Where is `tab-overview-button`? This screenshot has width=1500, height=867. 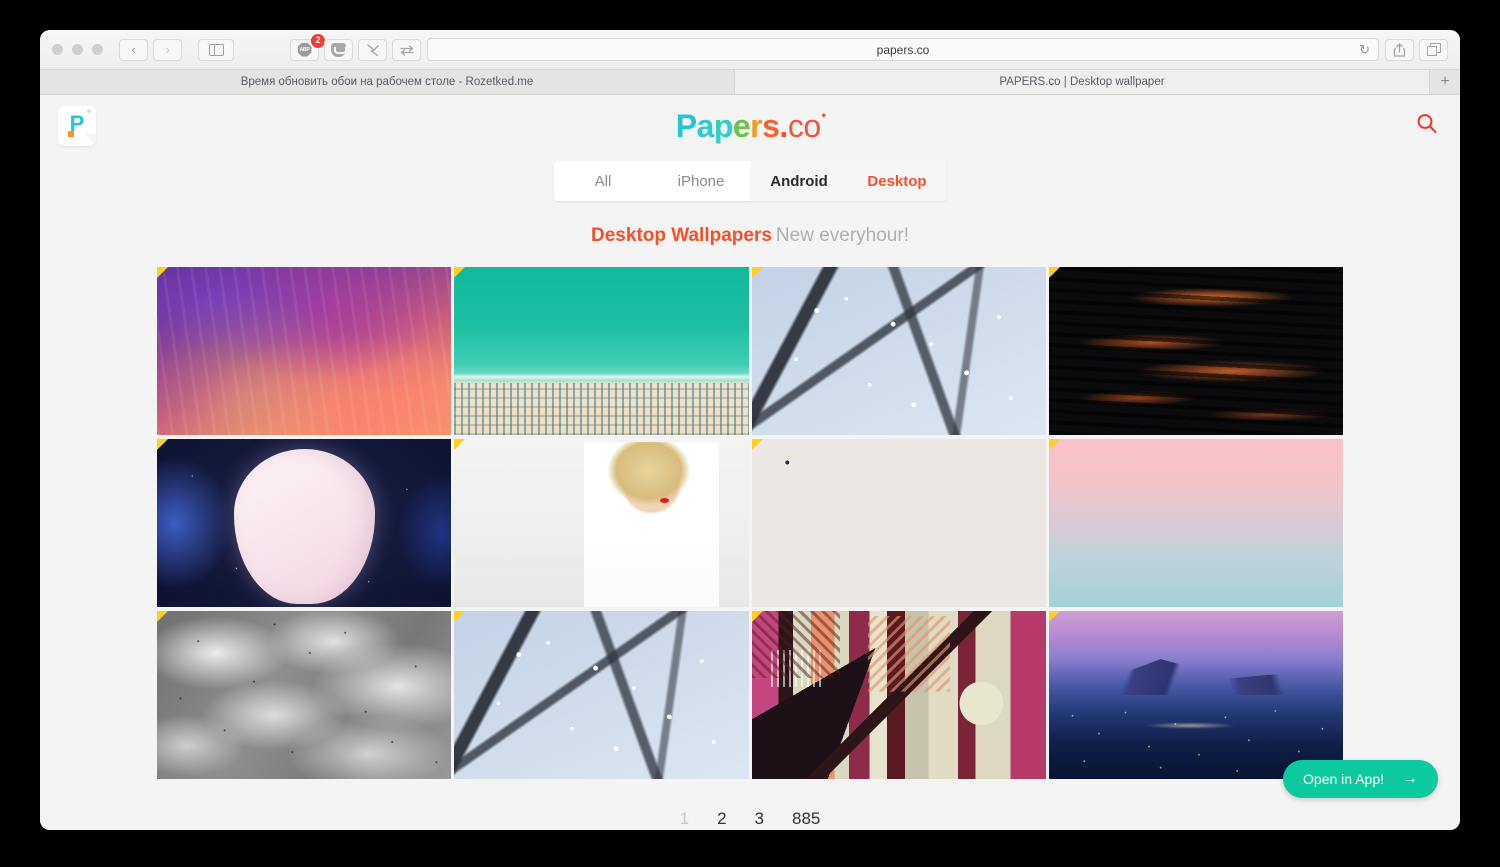 tab-overview-button is located at coordinates (1433, 49).